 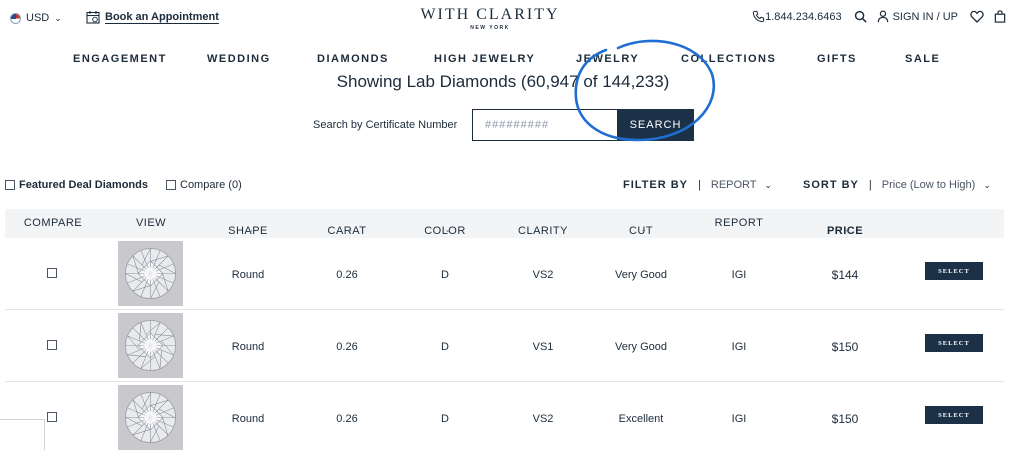 I want to click on featured-deal-toggle: Featured Deal Diamonds, so click(x=76, y=185).